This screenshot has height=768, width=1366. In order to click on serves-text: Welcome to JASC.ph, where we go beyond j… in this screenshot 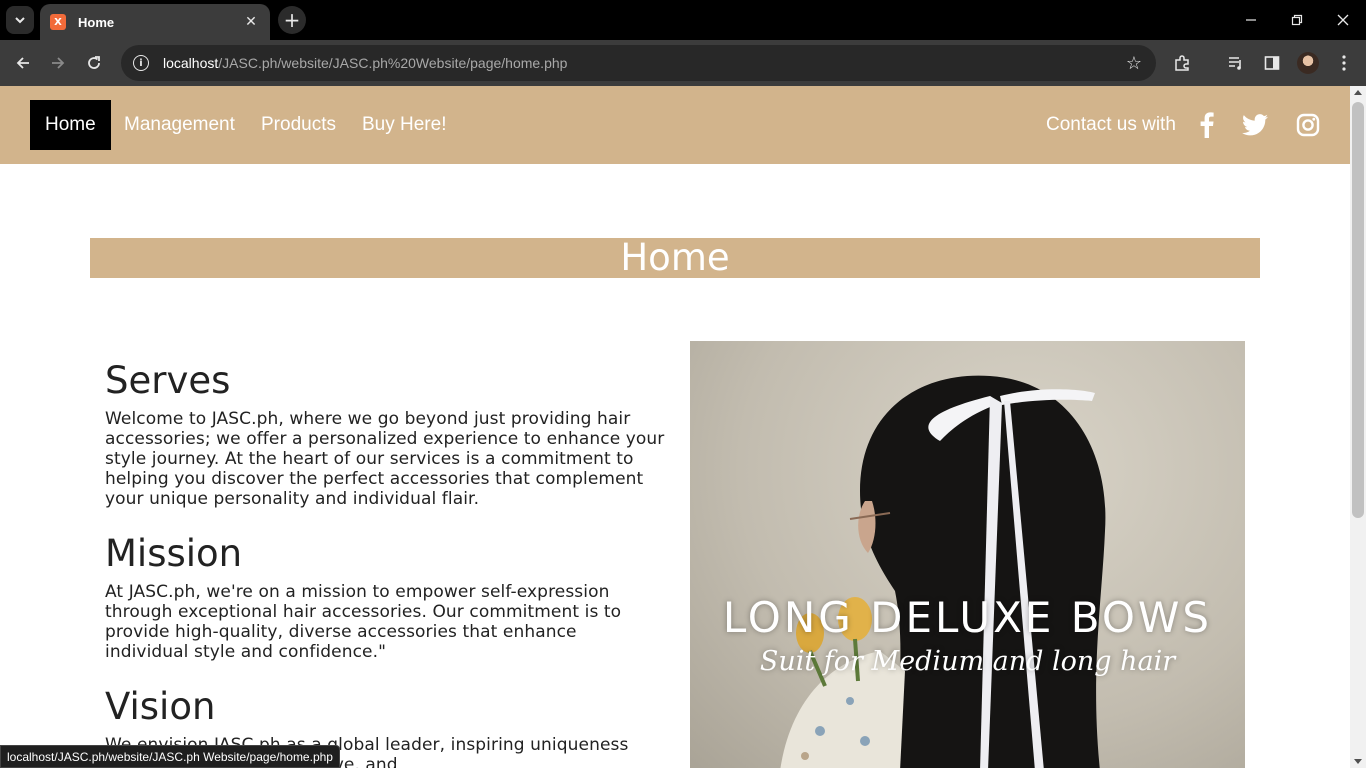, I will do `click(385, 459)`.